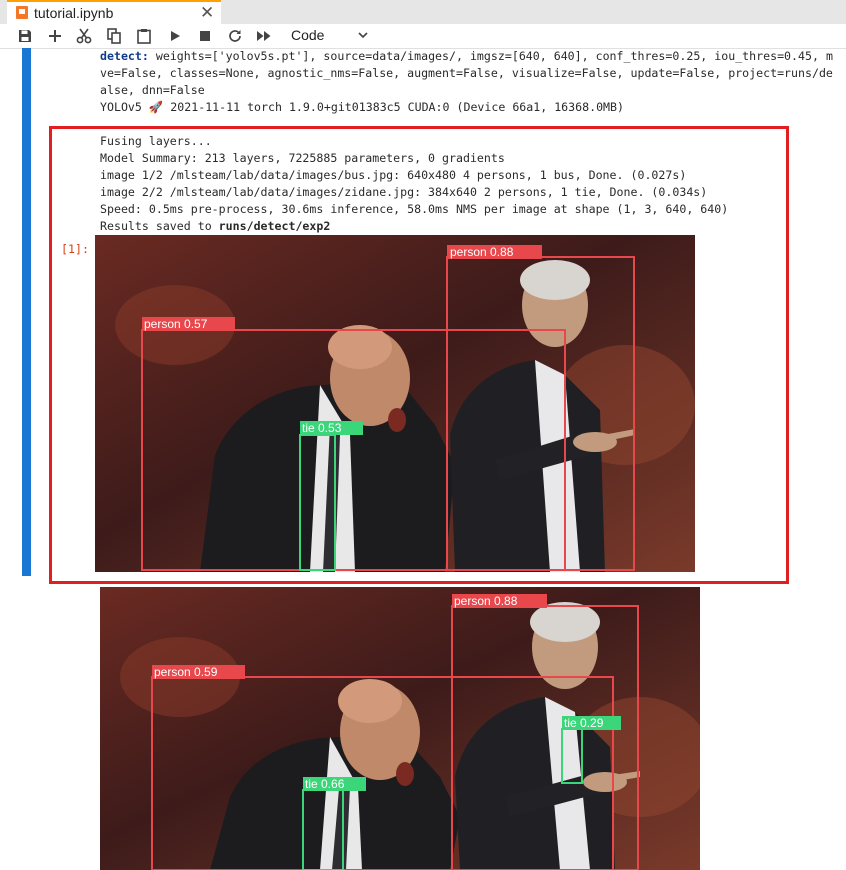 The width and height of the screenshot is (846, 870). What do you see at coordinates (423, 36) in the screenshot?
I see `notebook-toolbar: Code` at bounding box center [423, 36].